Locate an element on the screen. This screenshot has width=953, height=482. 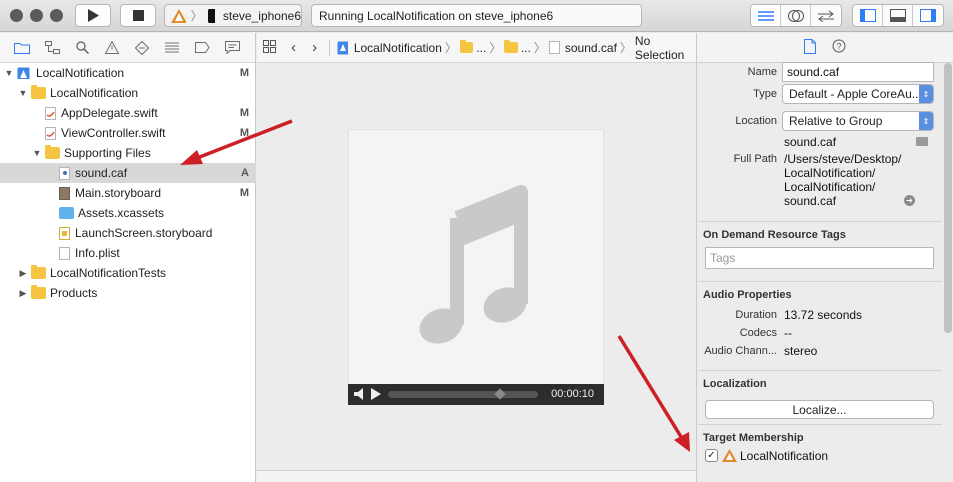
test-diamond-icon is located at coordinates (142, 48).